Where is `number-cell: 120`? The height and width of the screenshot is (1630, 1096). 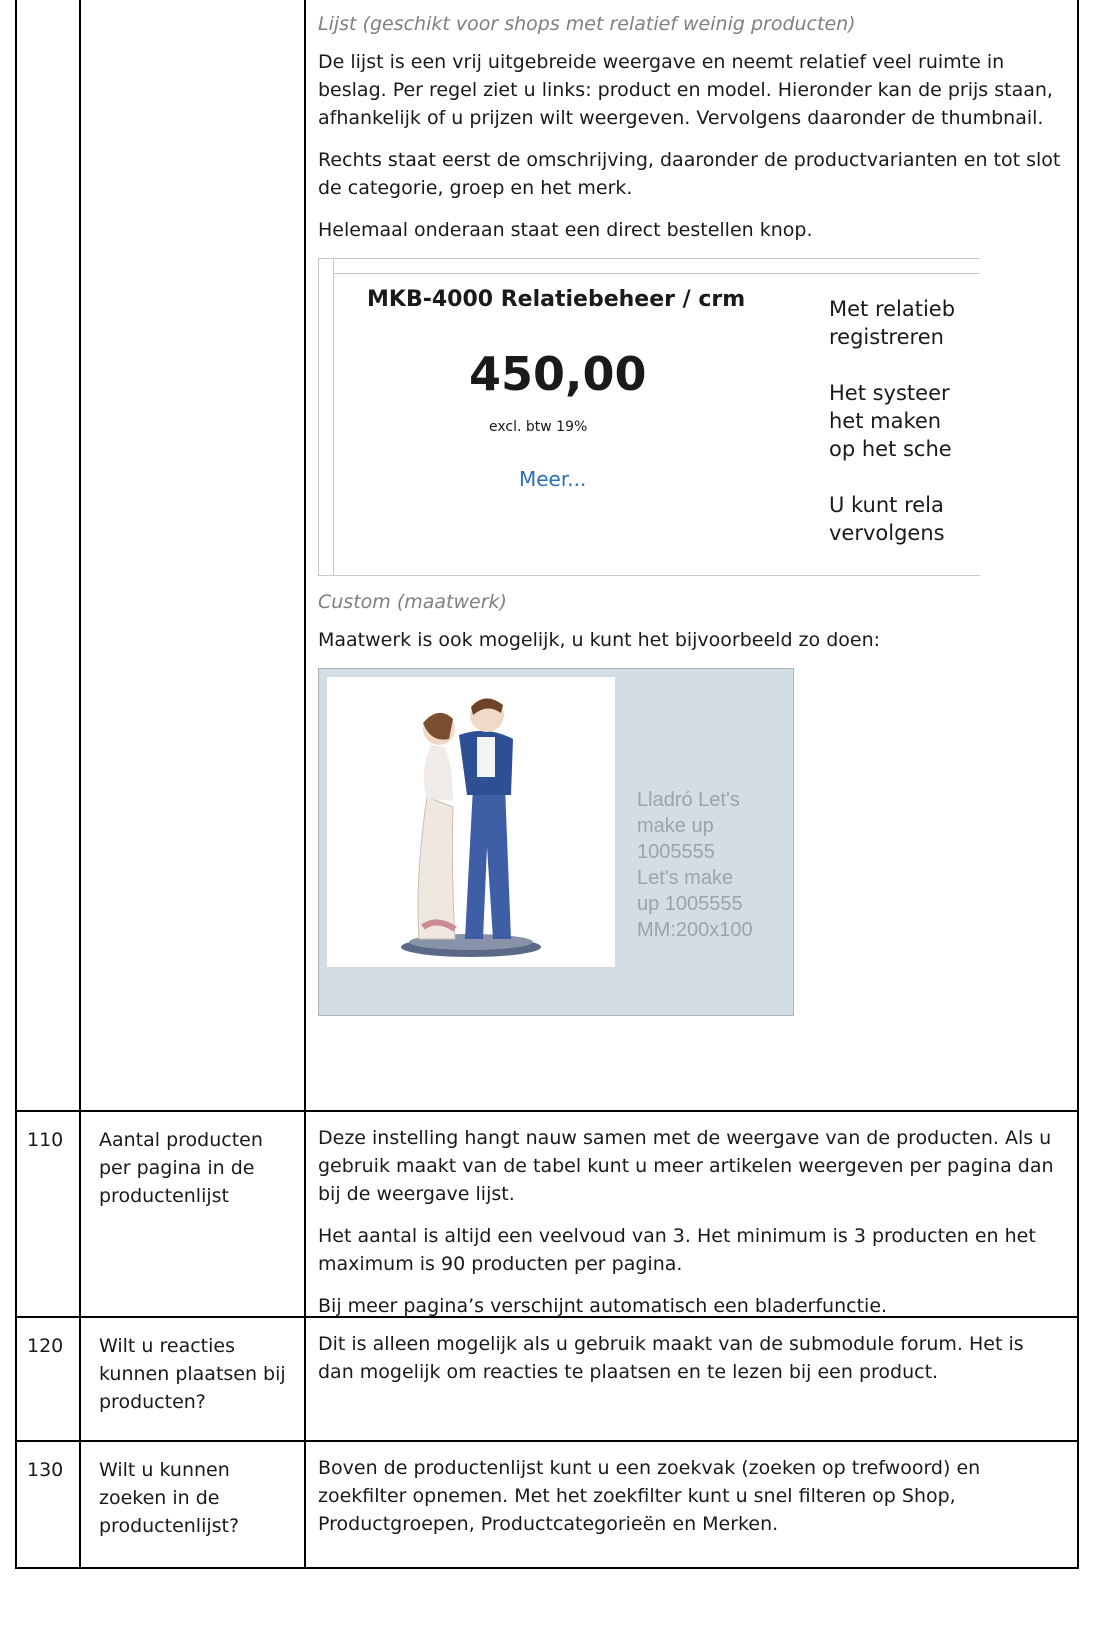 number-cell: 120 is located at coordinates (49, 1379).